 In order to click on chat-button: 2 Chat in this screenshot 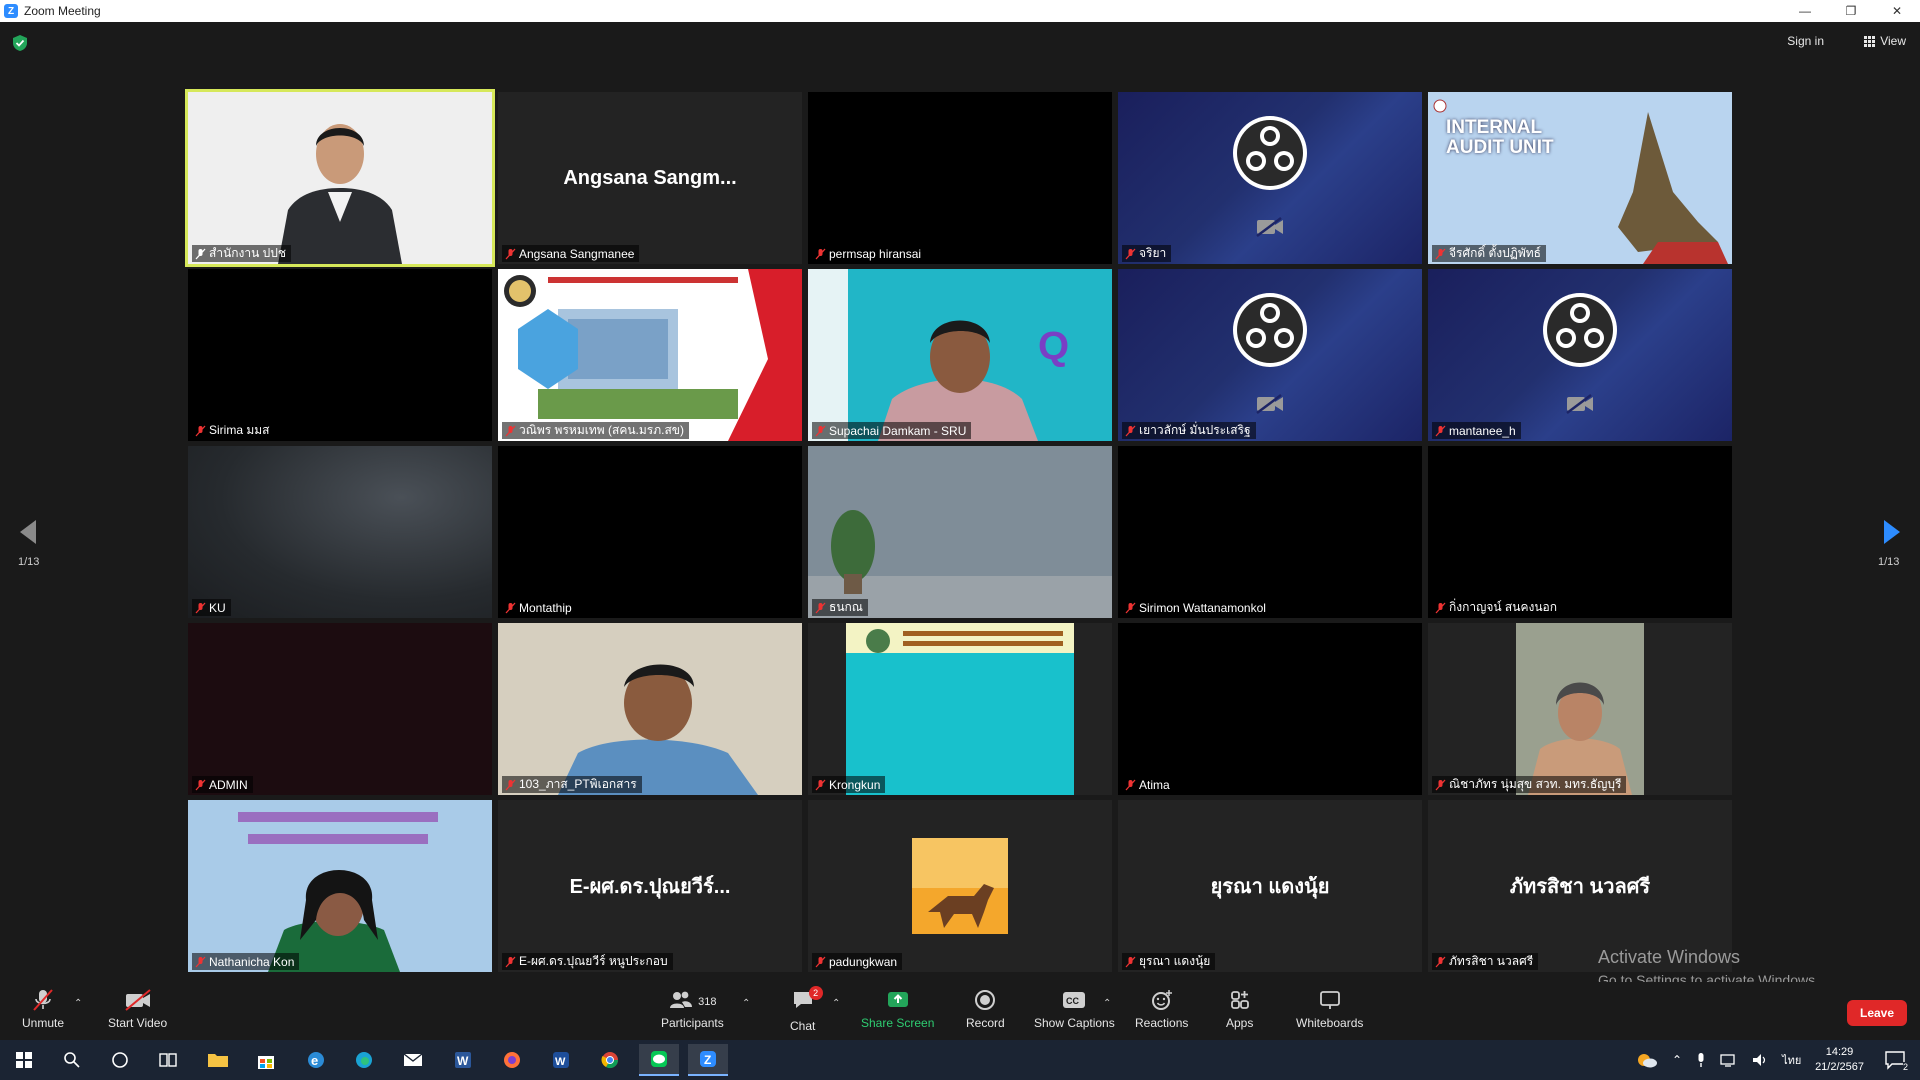, I will do `click(806, 1009)`.